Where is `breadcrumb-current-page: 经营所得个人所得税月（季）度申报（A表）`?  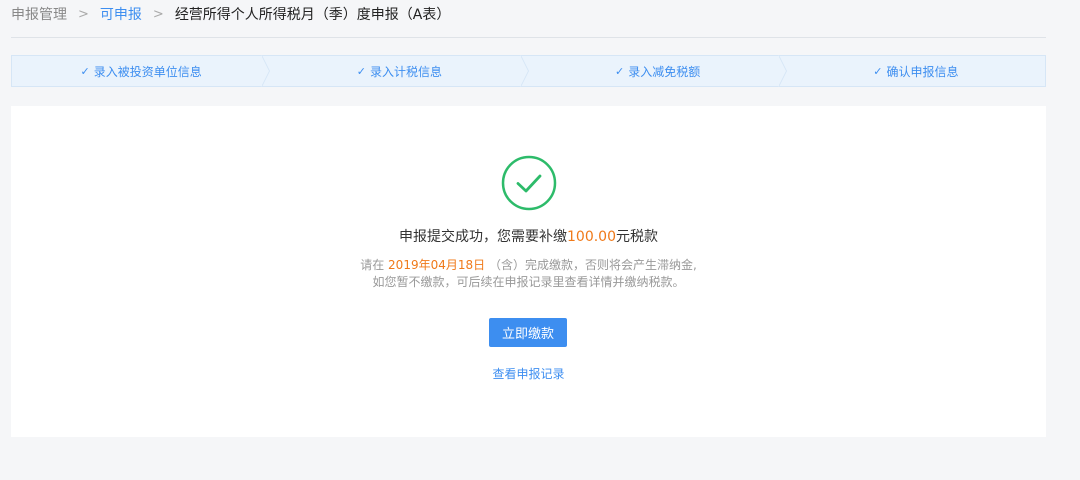
breadcrumb-current-page: 经营所得个人所得税月（季）度申报（A表） is located at coordinates (312, 15).